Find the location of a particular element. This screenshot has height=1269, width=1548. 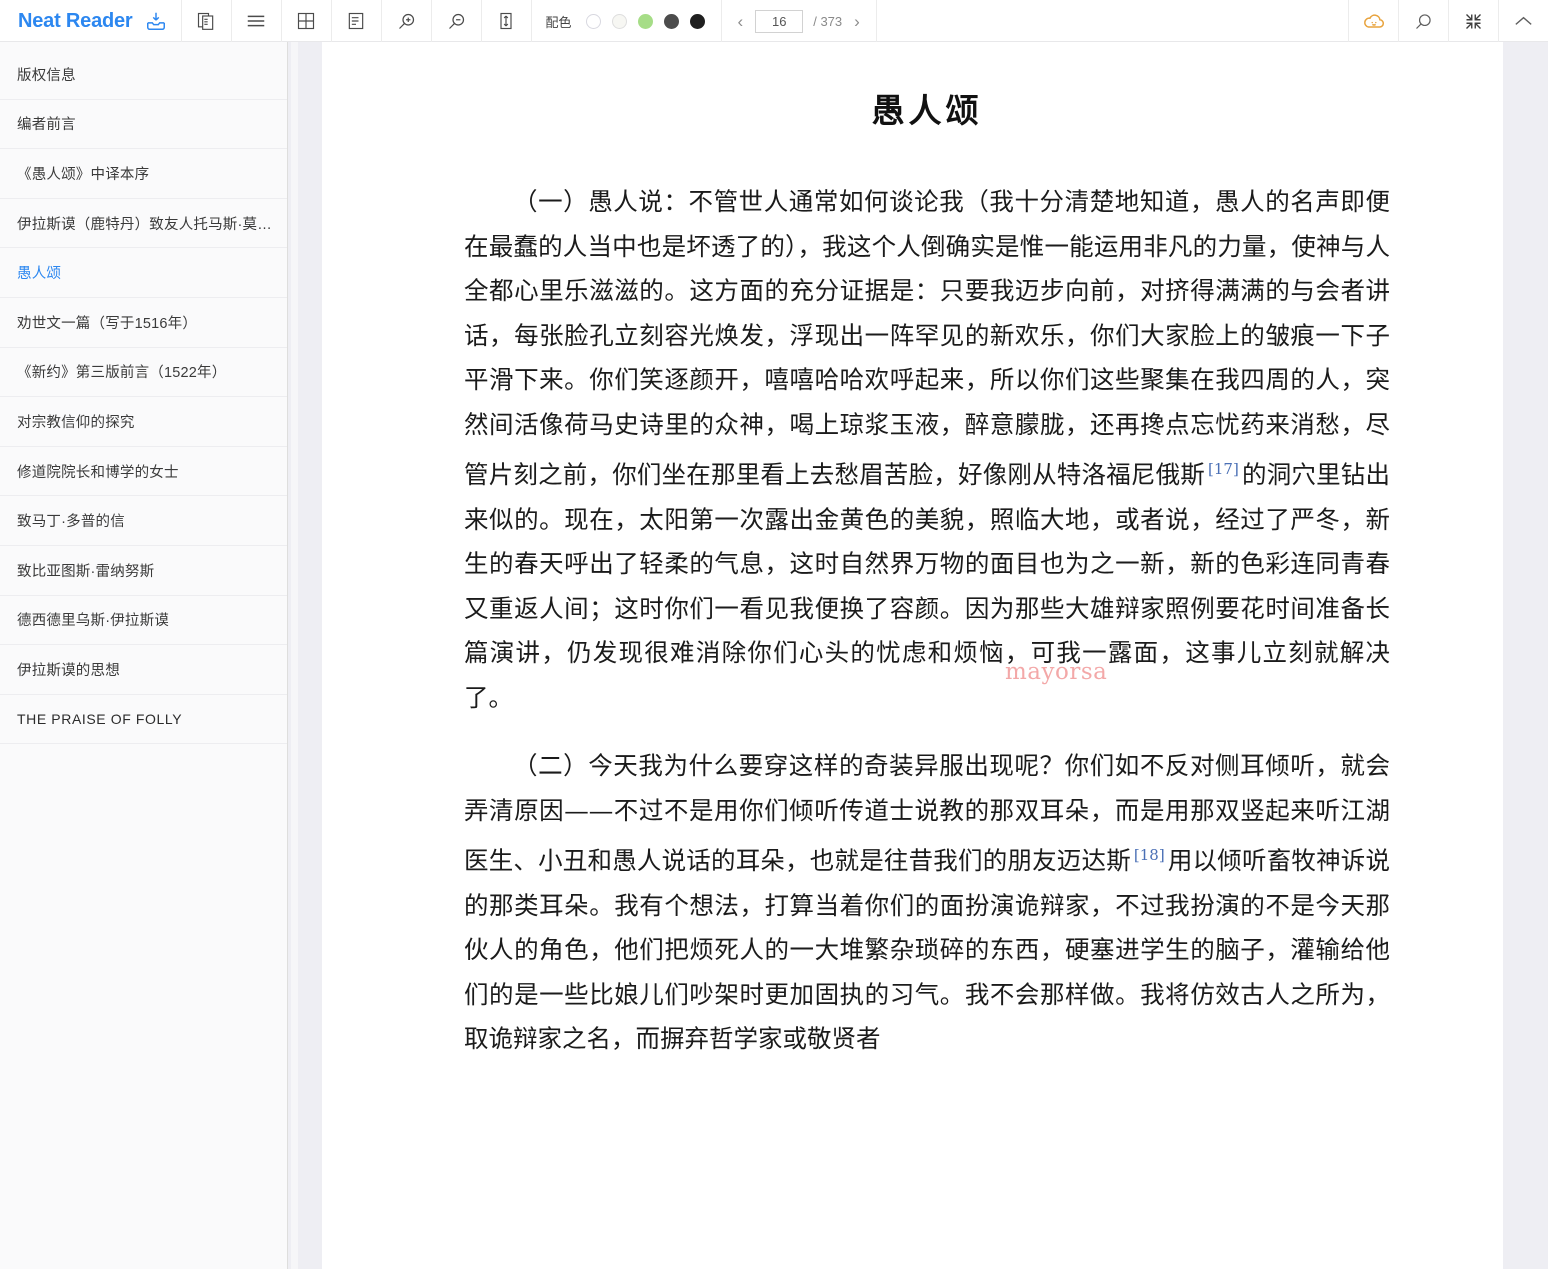

grid-icon is located at coordinates (307, 21).